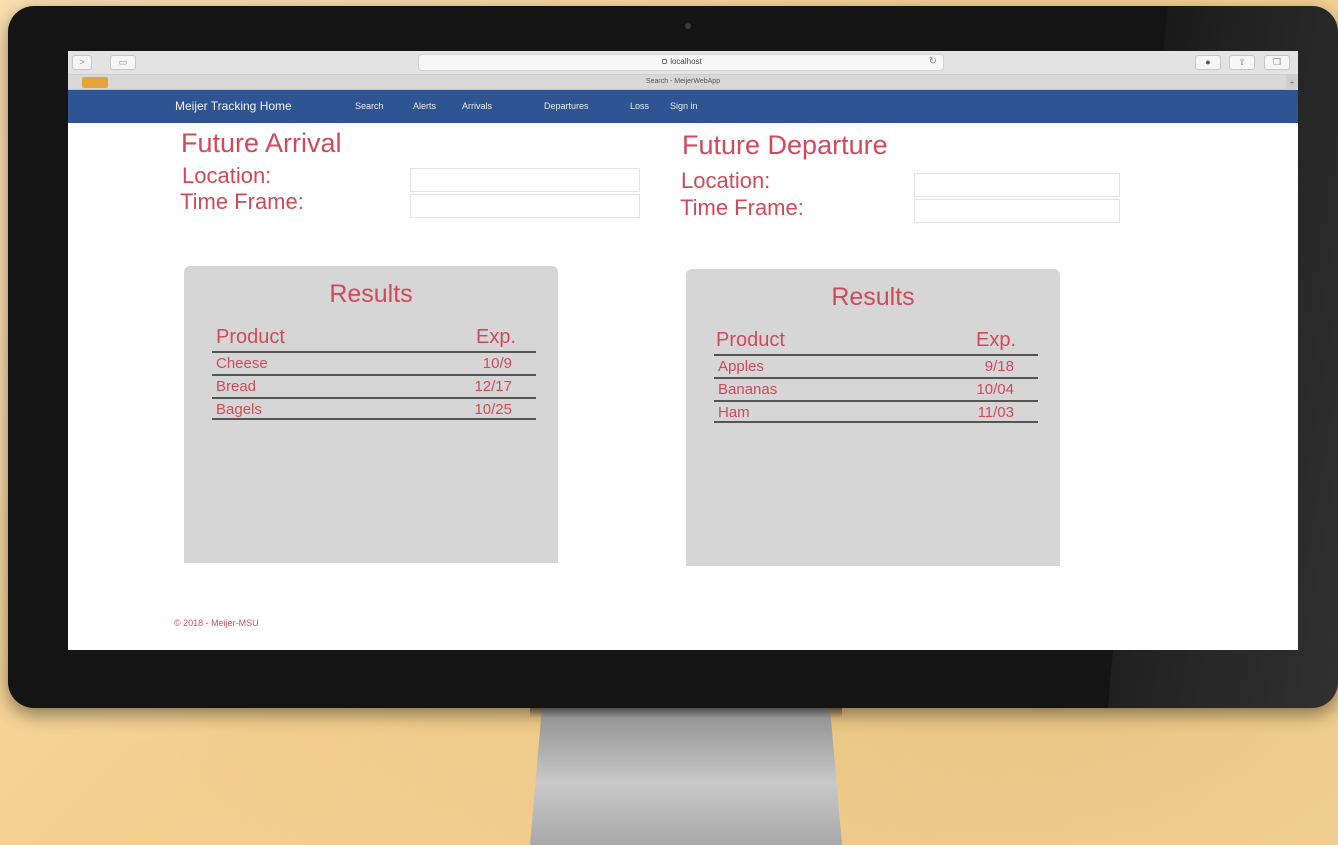  Describe the element at coordinates (496, 337) in the screenshot. I see `arrival-col-exp: Exp.` at that location.